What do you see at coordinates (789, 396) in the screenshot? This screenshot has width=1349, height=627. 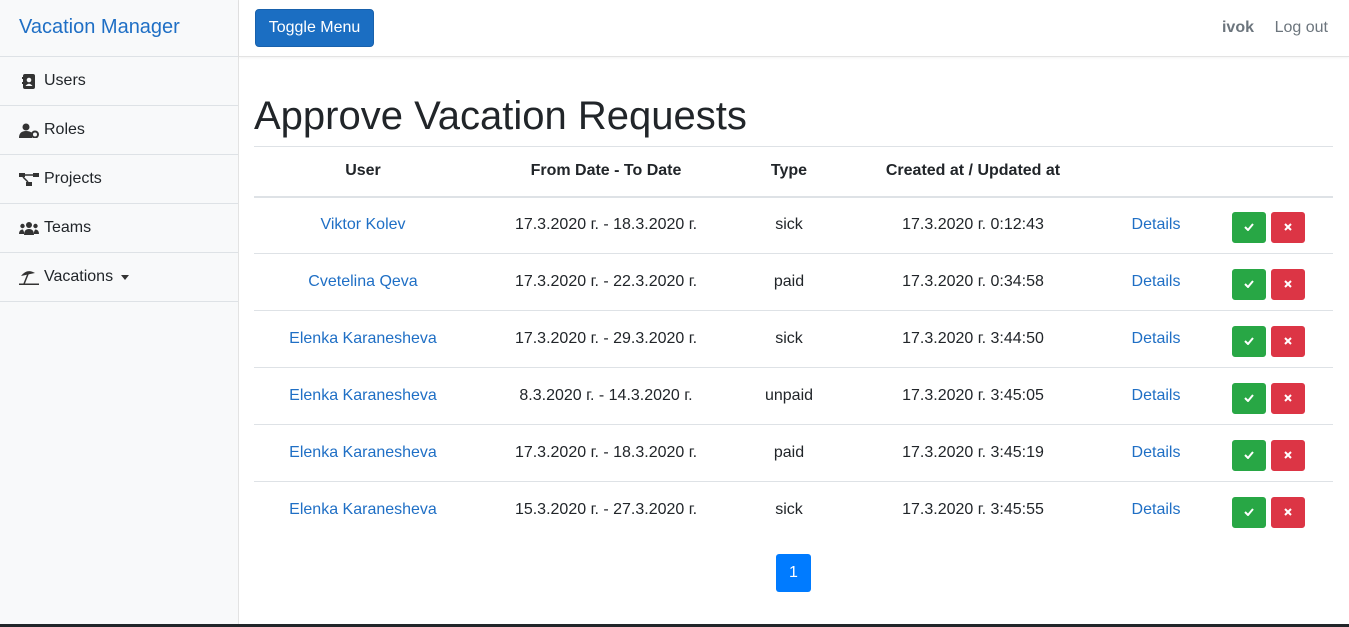 I see `cell-type: unpaid` at bounding box center [789, 396].